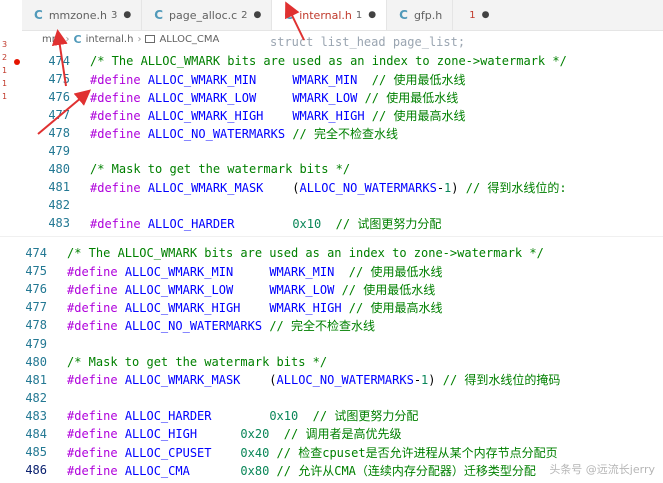 Image resolution: width=663 pixels, height=483 pixels. Describe the element at coordinates (359, 15) in the screenshot. I see `problem-count-badge: 1` at that location.